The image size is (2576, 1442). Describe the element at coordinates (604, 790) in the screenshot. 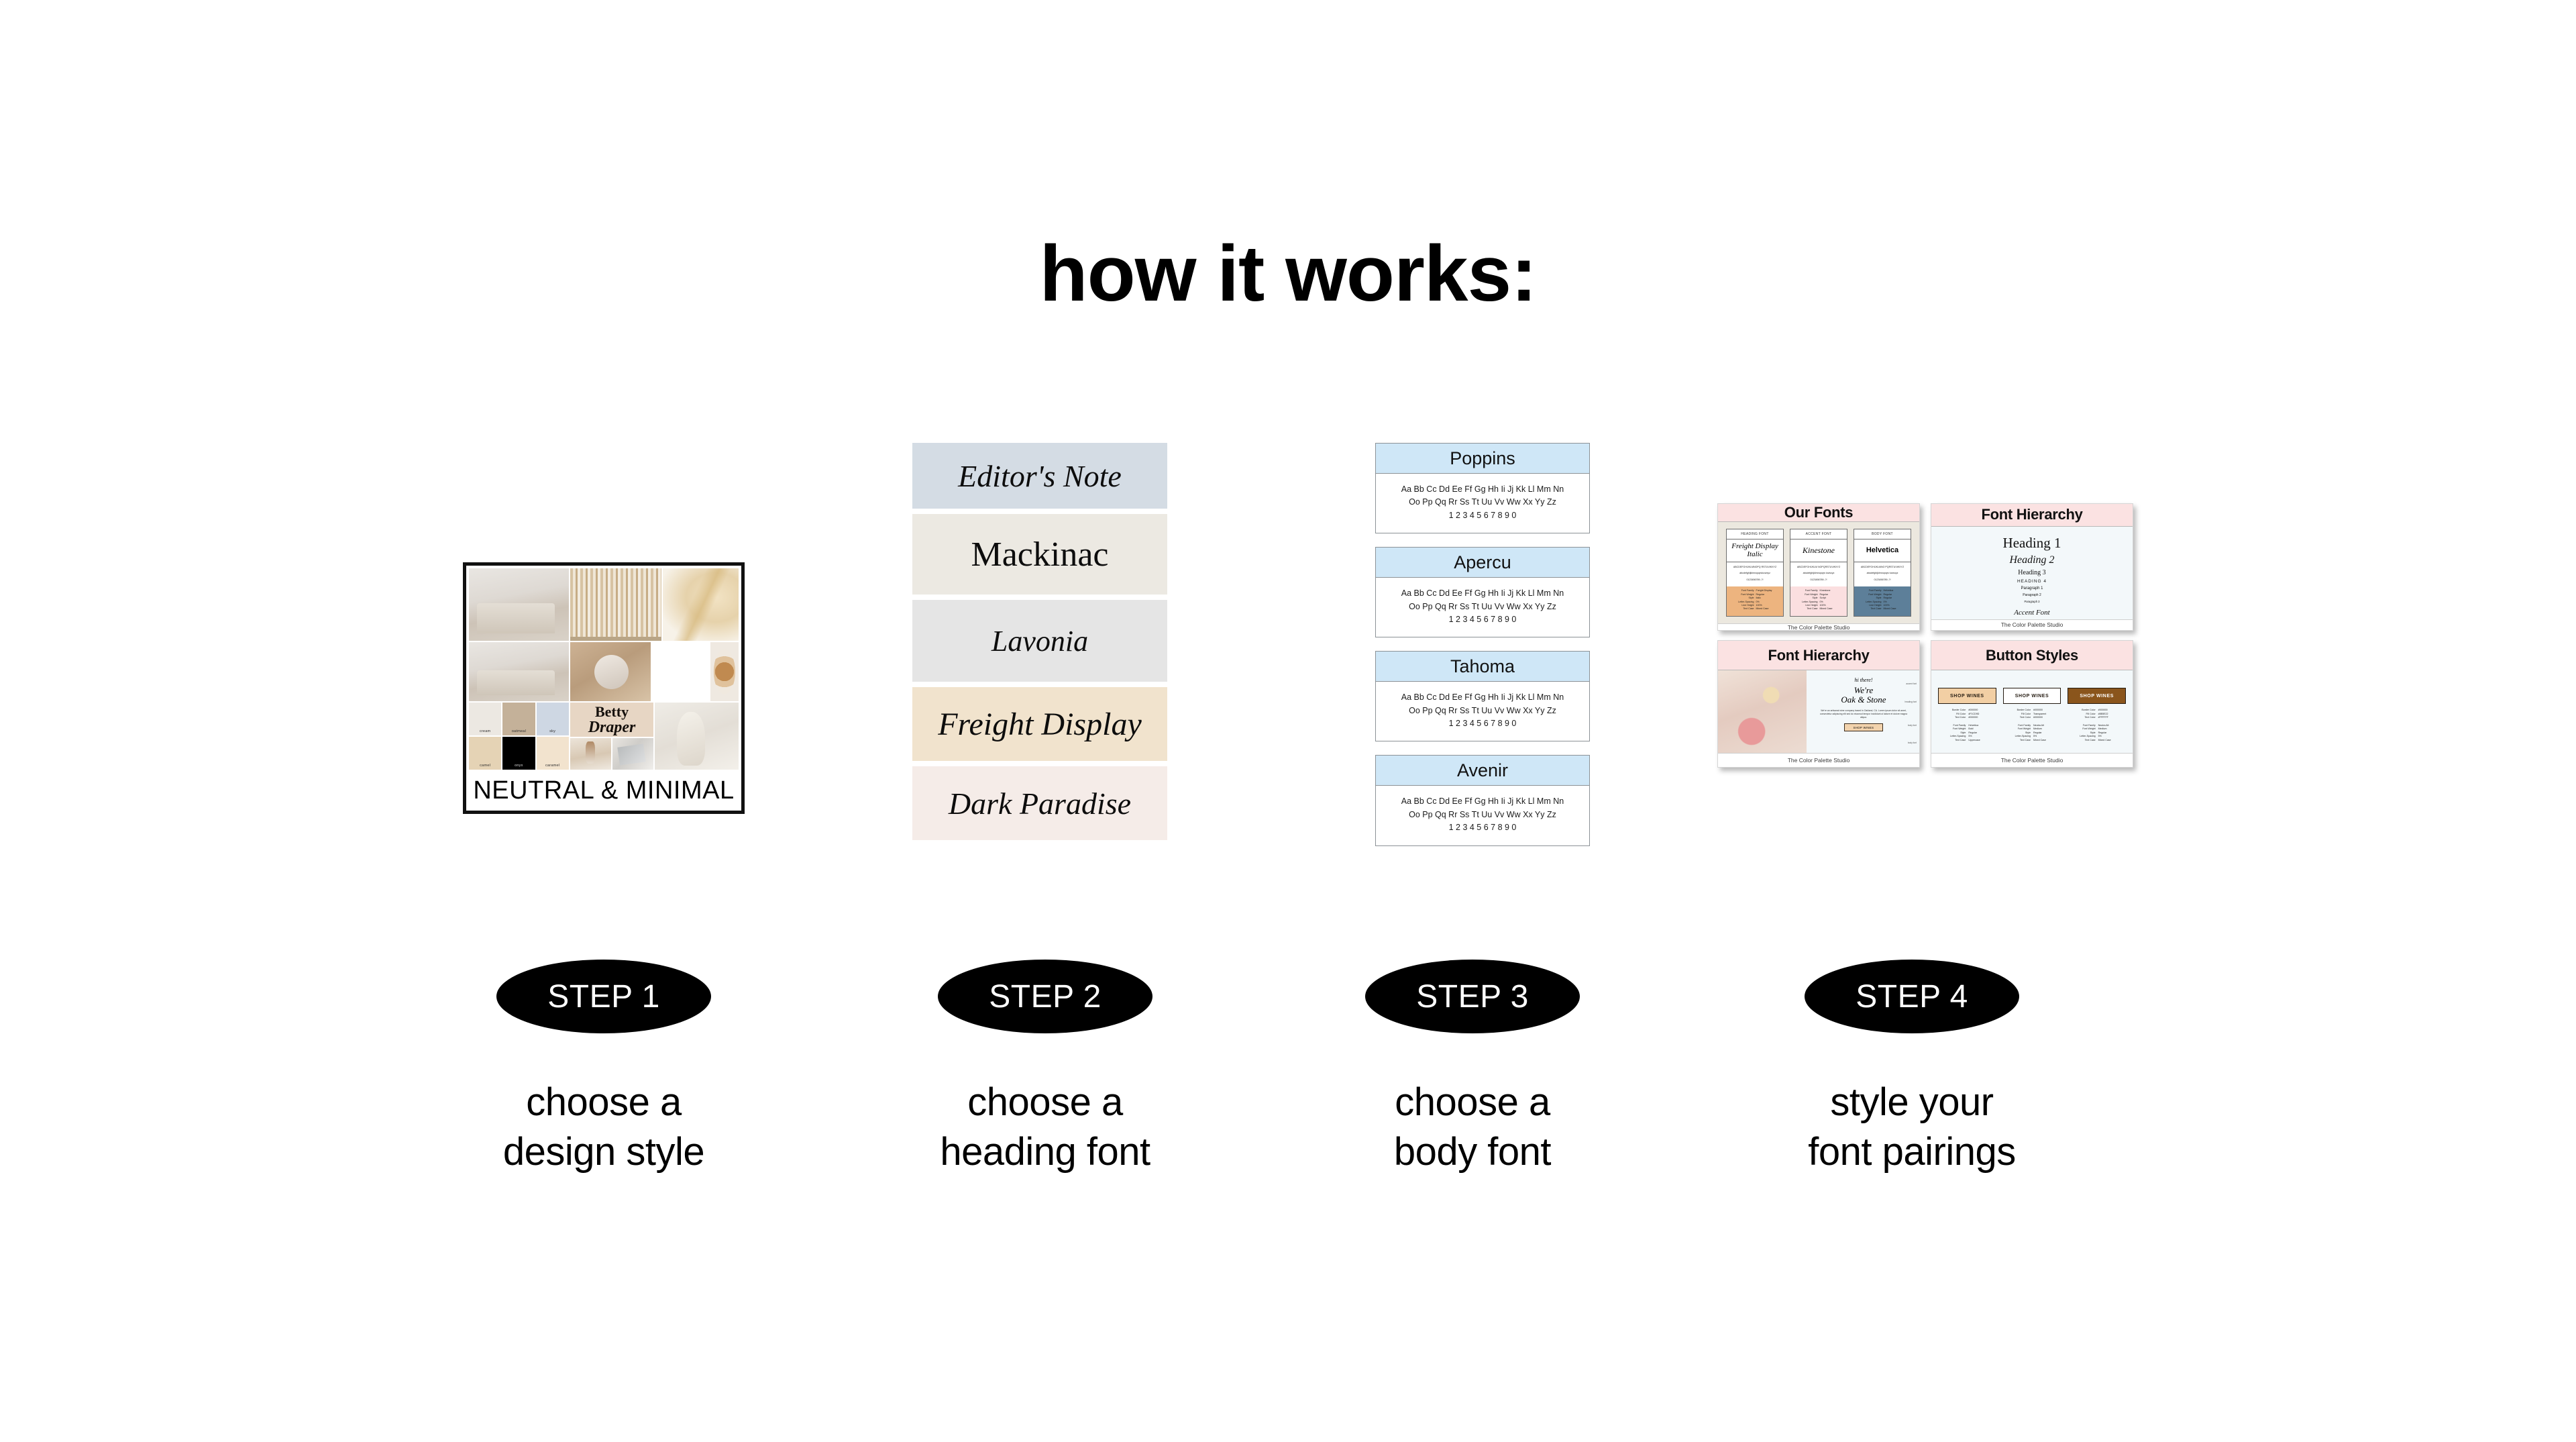

I see `moodboard-caption: NEUTRAL & MINIMAL` at that location.